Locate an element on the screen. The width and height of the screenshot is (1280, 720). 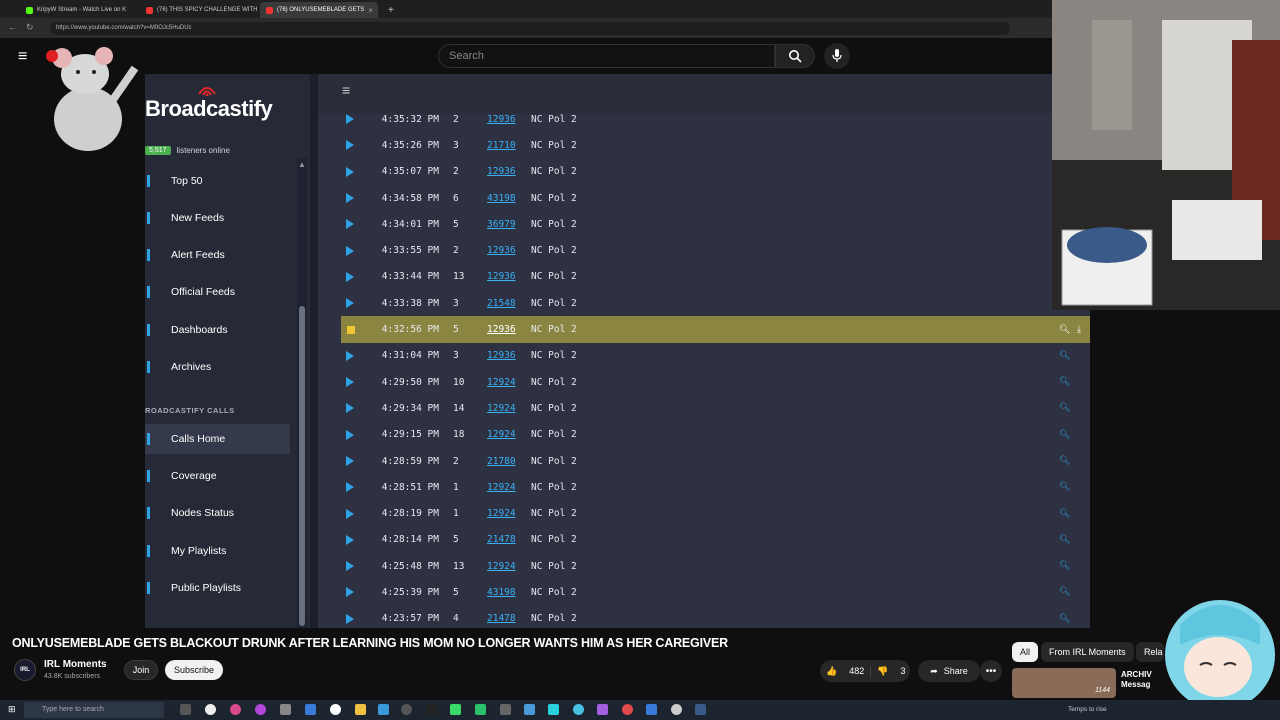
like-count: 482 is located at coordinates (856, 671).